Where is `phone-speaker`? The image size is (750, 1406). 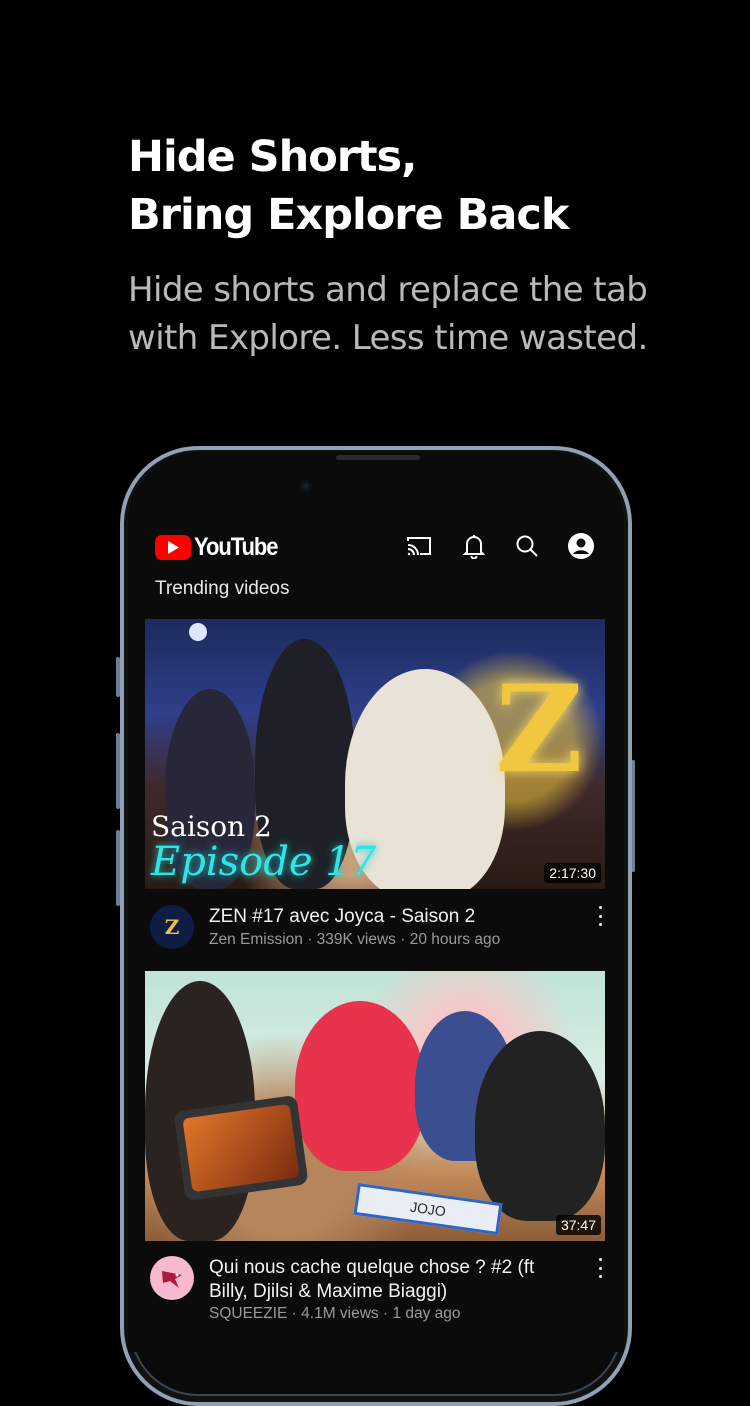
phone-speaker is located at coordinates (378, 457).